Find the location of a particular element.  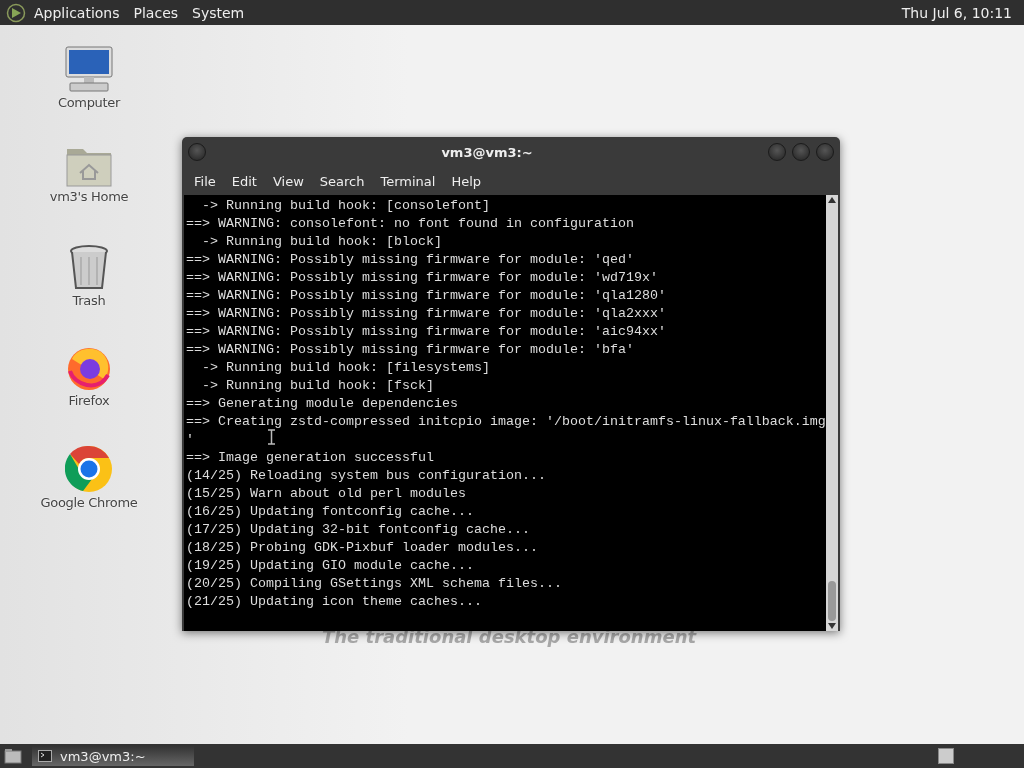

terminal-icon is located at coordinates (45, 756).